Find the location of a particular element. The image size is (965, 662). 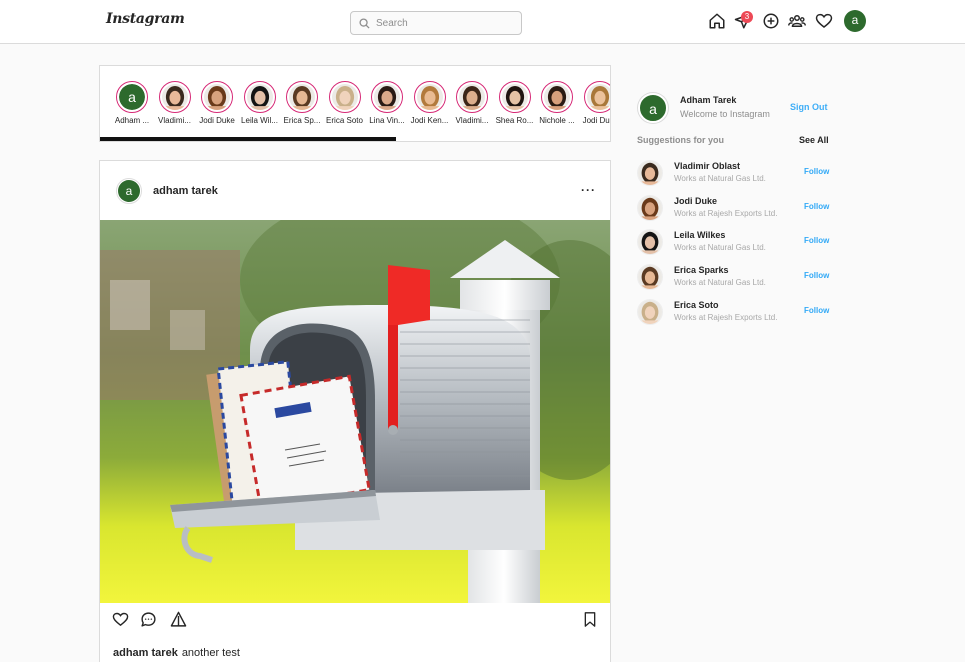

story-ring: a is located at coordinates (132, 97).